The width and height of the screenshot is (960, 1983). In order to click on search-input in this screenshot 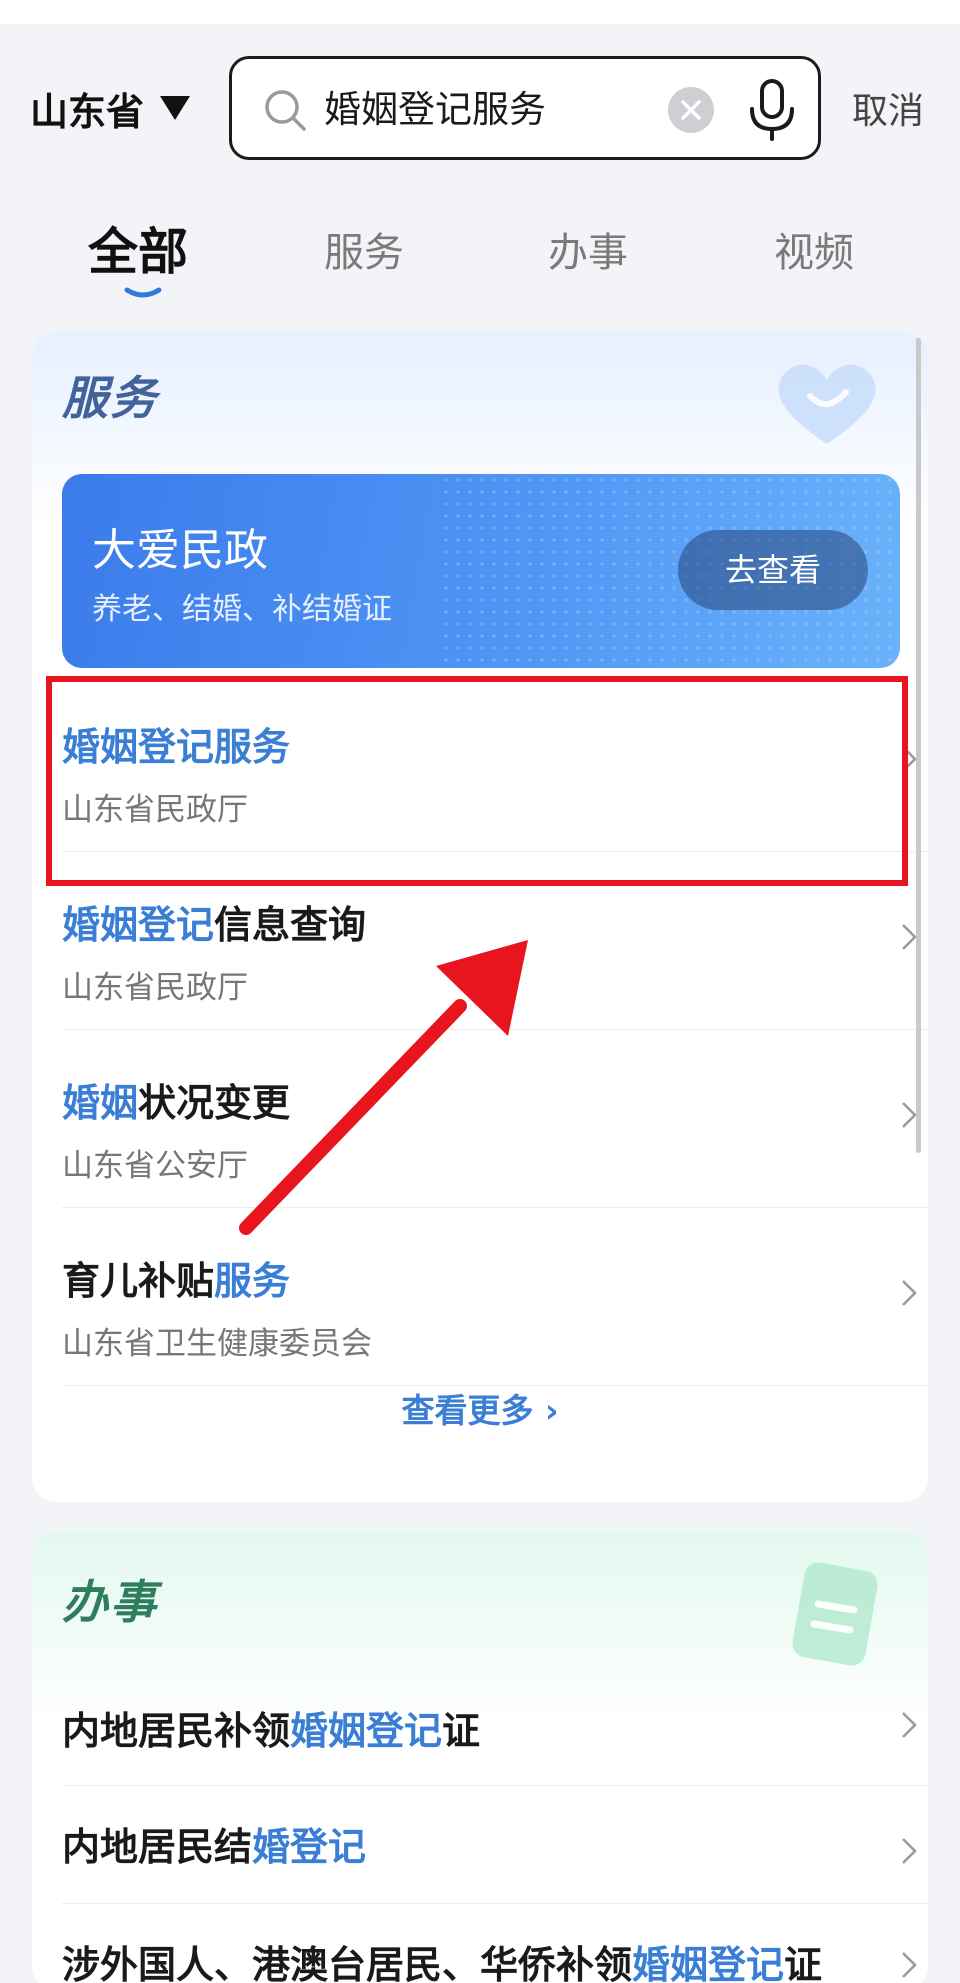, I will do `click(489, 110)`.